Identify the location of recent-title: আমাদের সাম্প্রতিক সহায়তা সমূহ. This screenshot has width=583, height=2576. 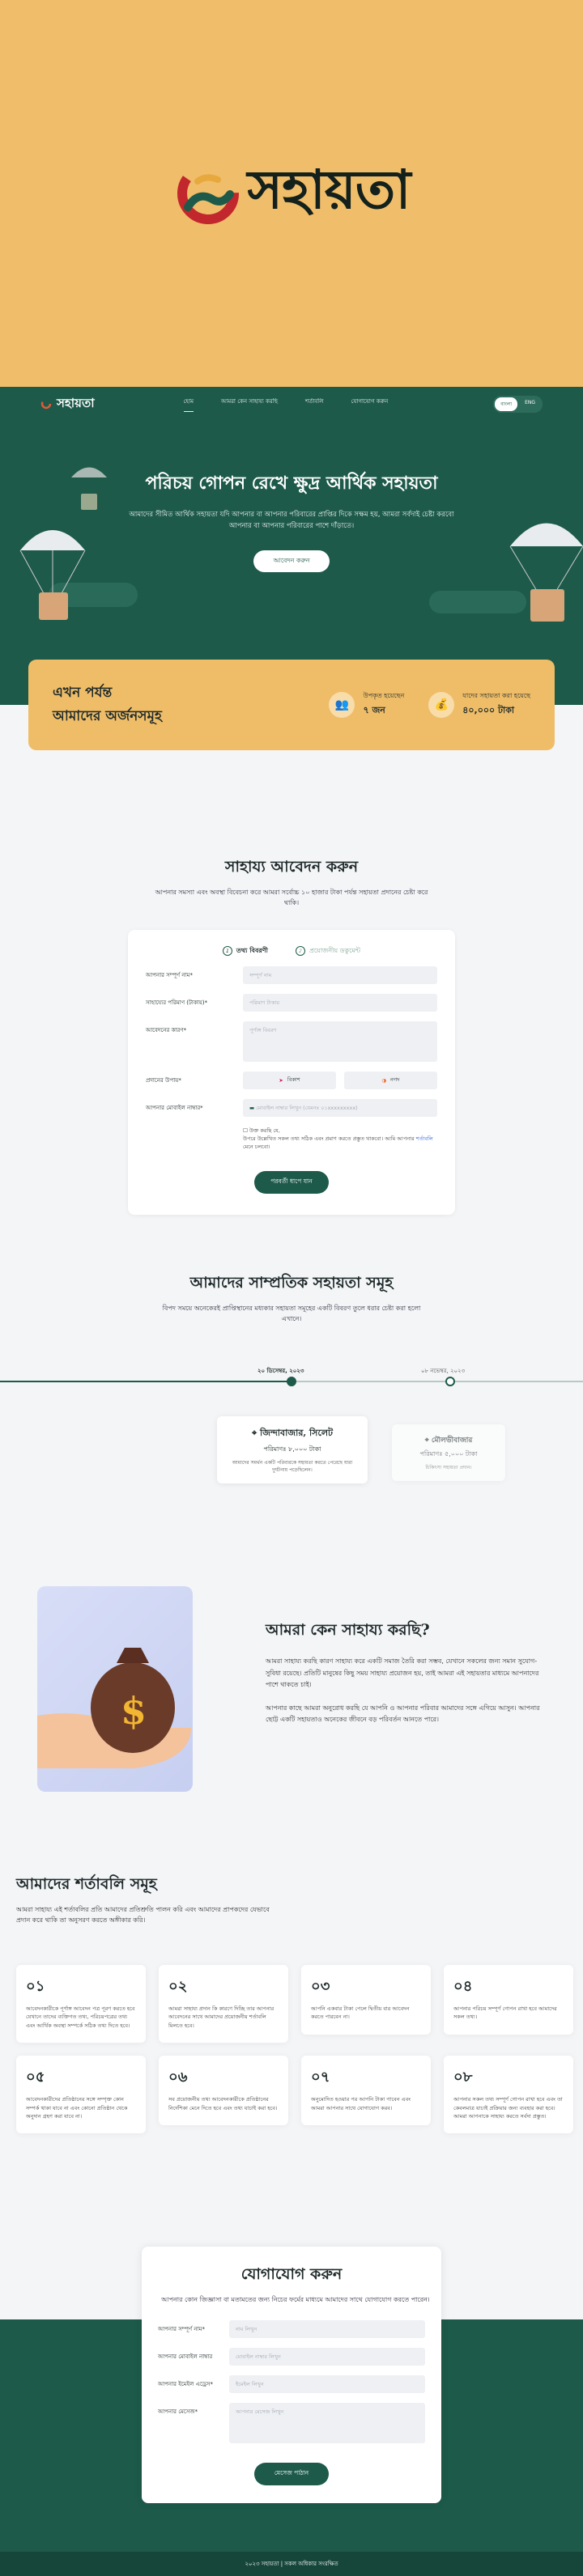
(291, 1282).